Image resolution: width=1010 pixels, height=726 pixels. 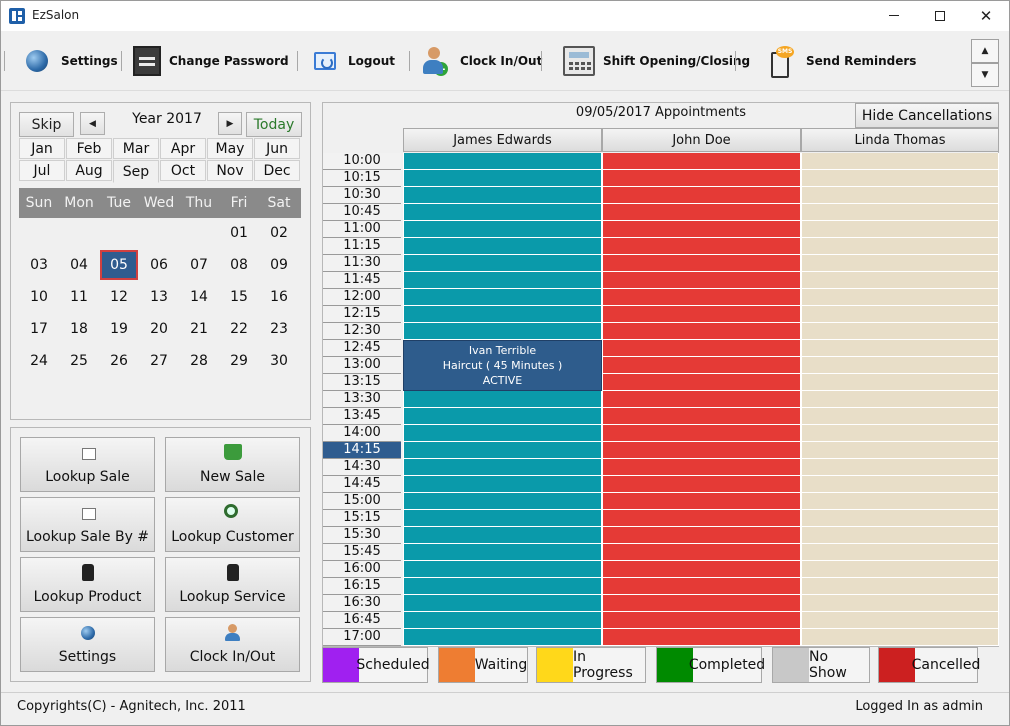 I want to click on settings-button: Settings, so click(x=87, y=644).